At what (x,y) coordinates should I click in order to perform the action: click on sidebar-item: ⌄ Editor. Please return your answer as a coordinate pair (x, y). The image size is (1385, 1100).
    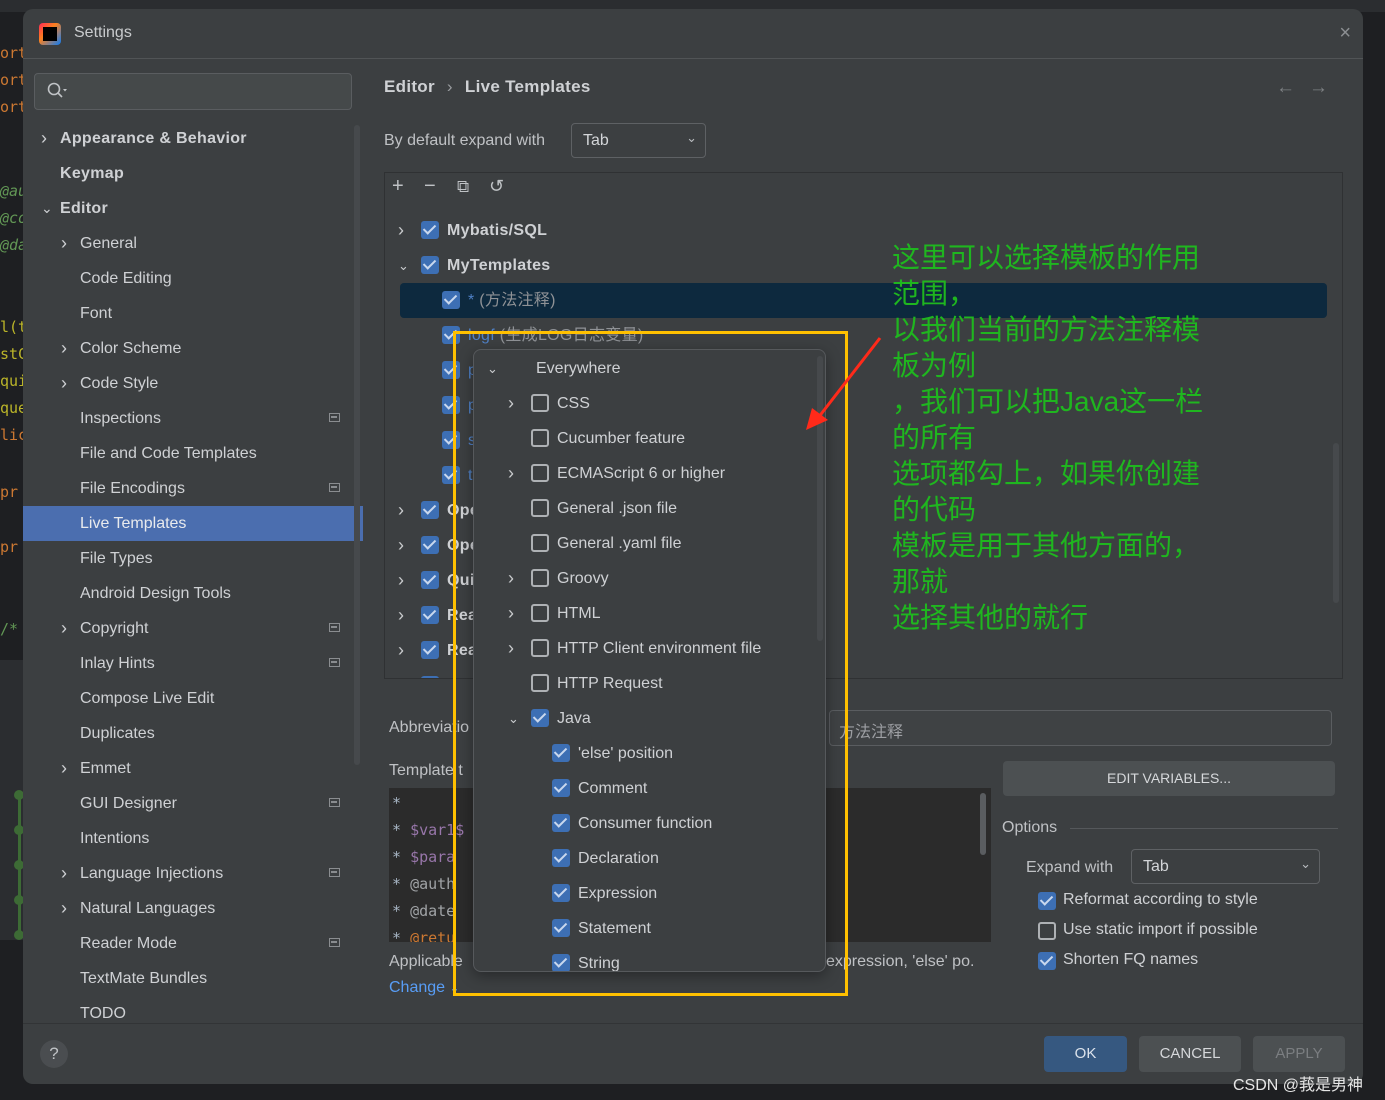
    Looking at the image, I should click on (193, 208).